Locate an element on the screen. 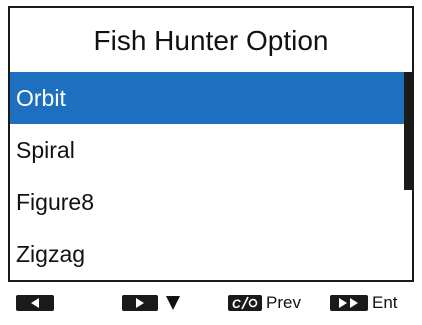 This screenshot has height=325, width=422. scrollbar is located at coordinates (408, 176).